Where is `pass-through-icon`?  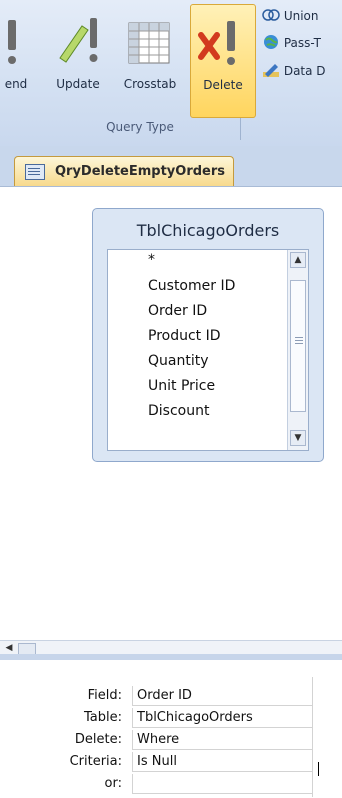
pass-through-icon is located at coordinates (271, 42).